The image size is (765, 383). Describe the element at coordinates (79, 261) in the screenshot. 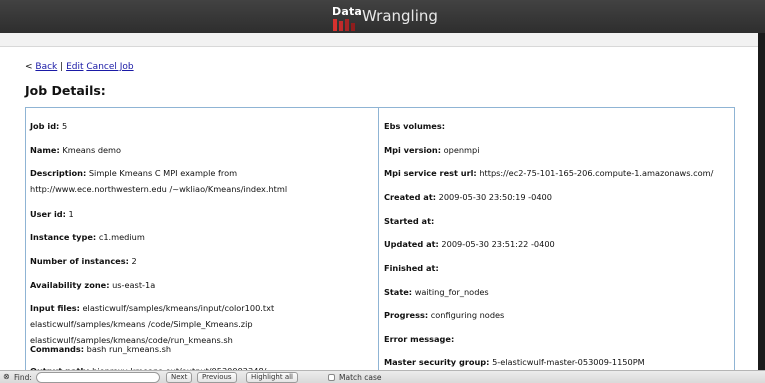

I see `field-label: Number of instances:` at that location.